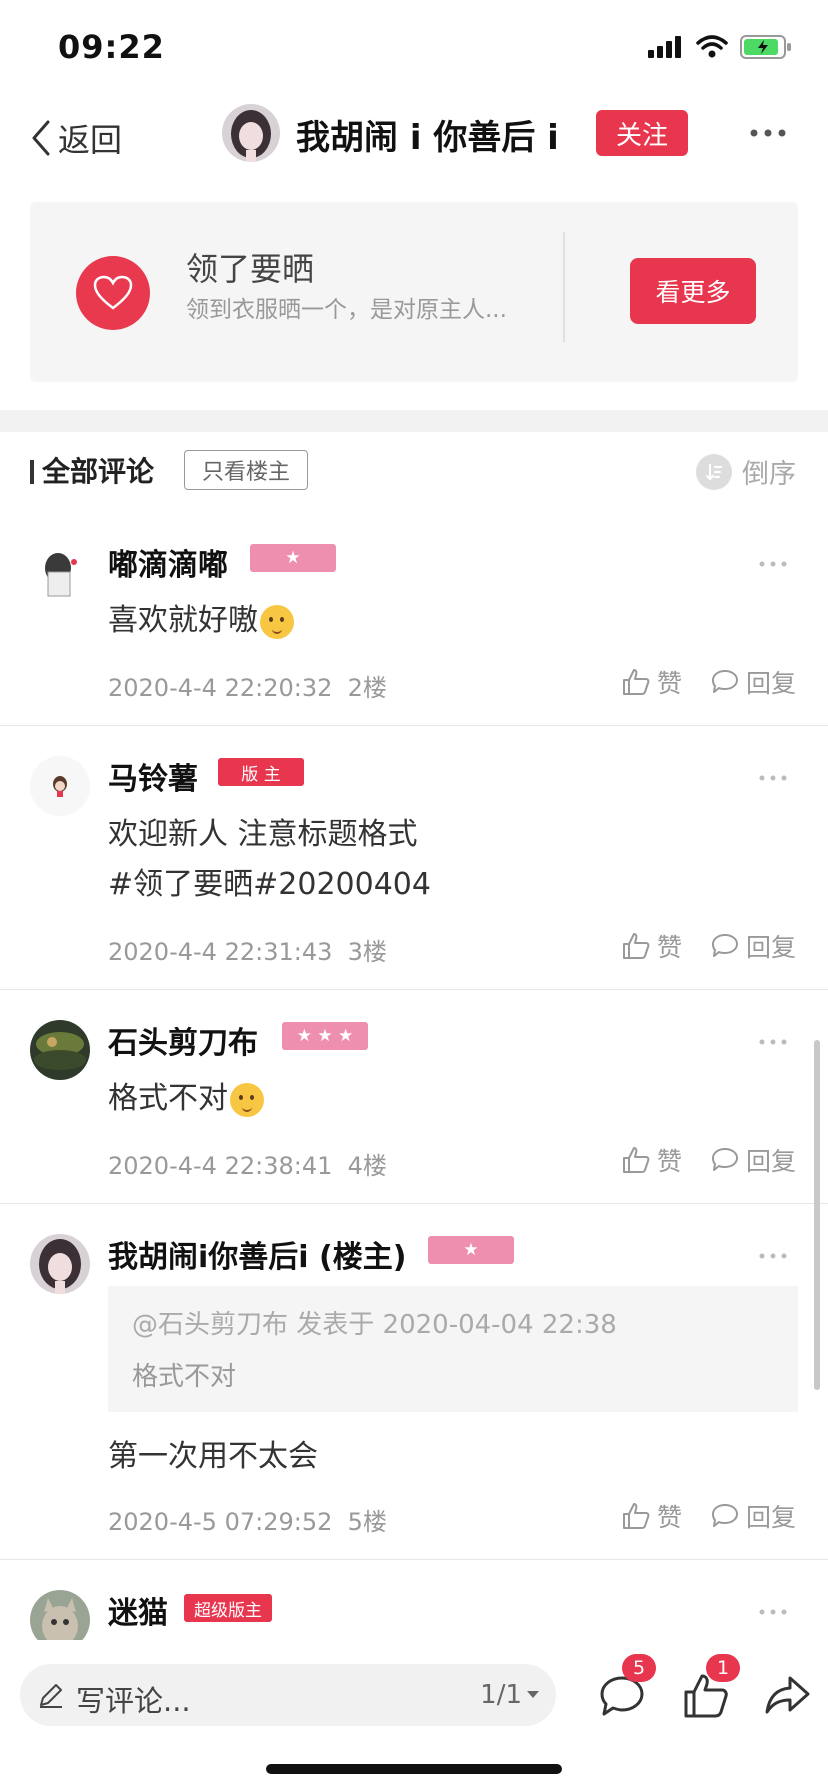  I want to click on comment-text: 格式不对, so click(186, 1099).